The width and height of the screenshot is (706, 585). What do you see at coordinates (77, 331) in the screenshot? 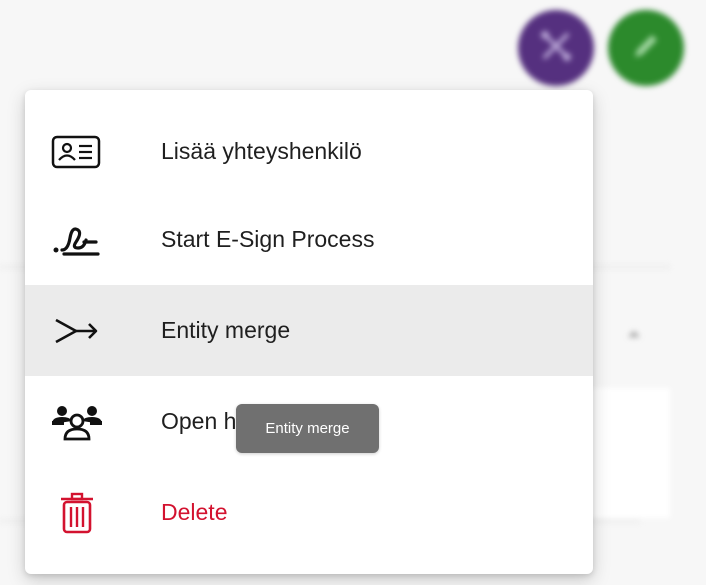
I see `merge-arrow-icon` at bounding box center [77, 331].